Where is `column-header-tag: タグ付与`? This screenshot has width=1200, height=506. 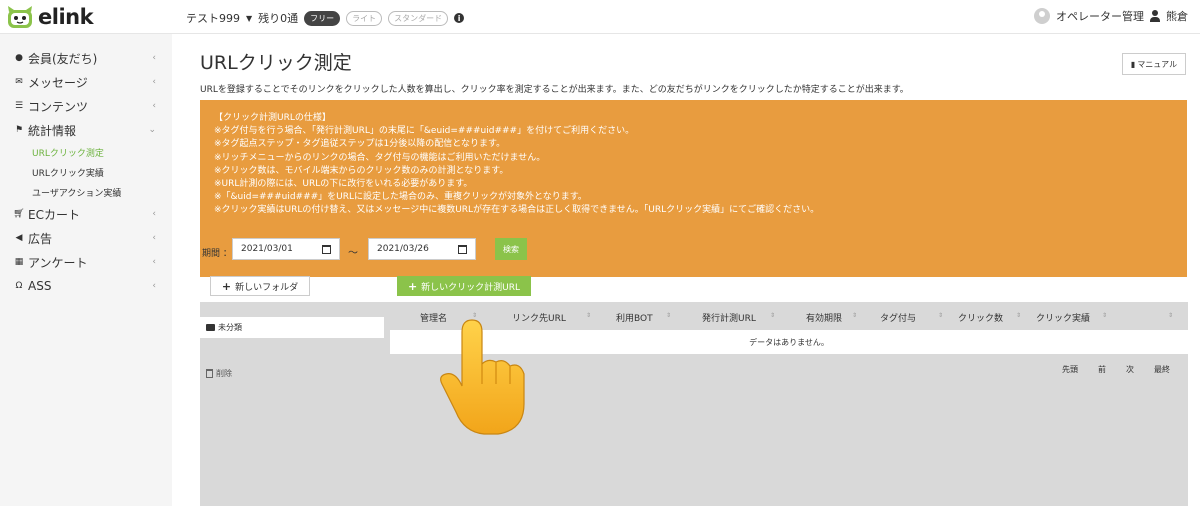
column-header-tag: タグ付与 is located at coordinates (898, 317).